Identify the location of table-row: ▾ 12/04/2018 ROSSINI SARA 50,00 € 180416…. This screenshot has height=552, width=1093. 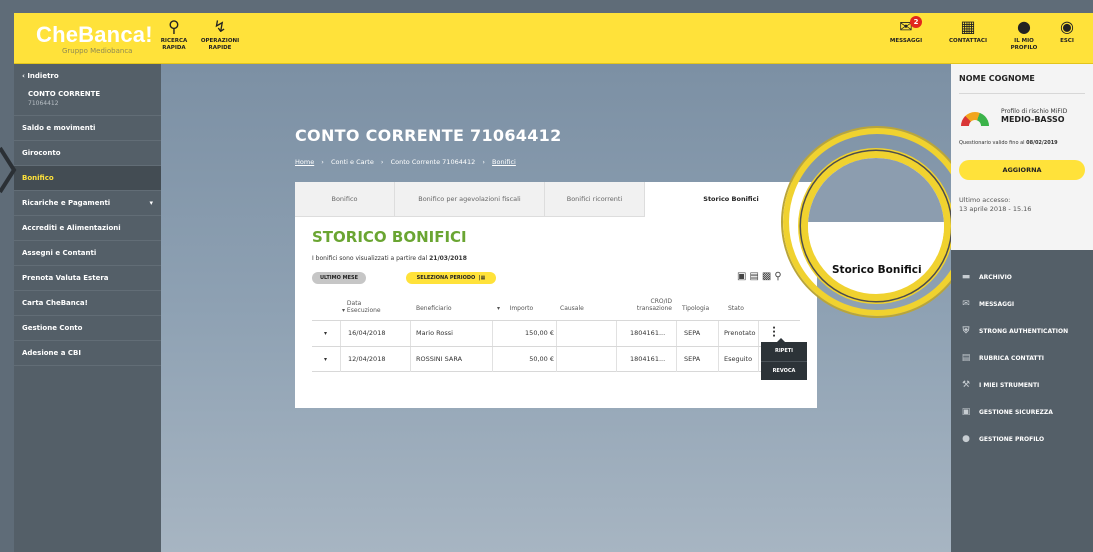
(556, 359).